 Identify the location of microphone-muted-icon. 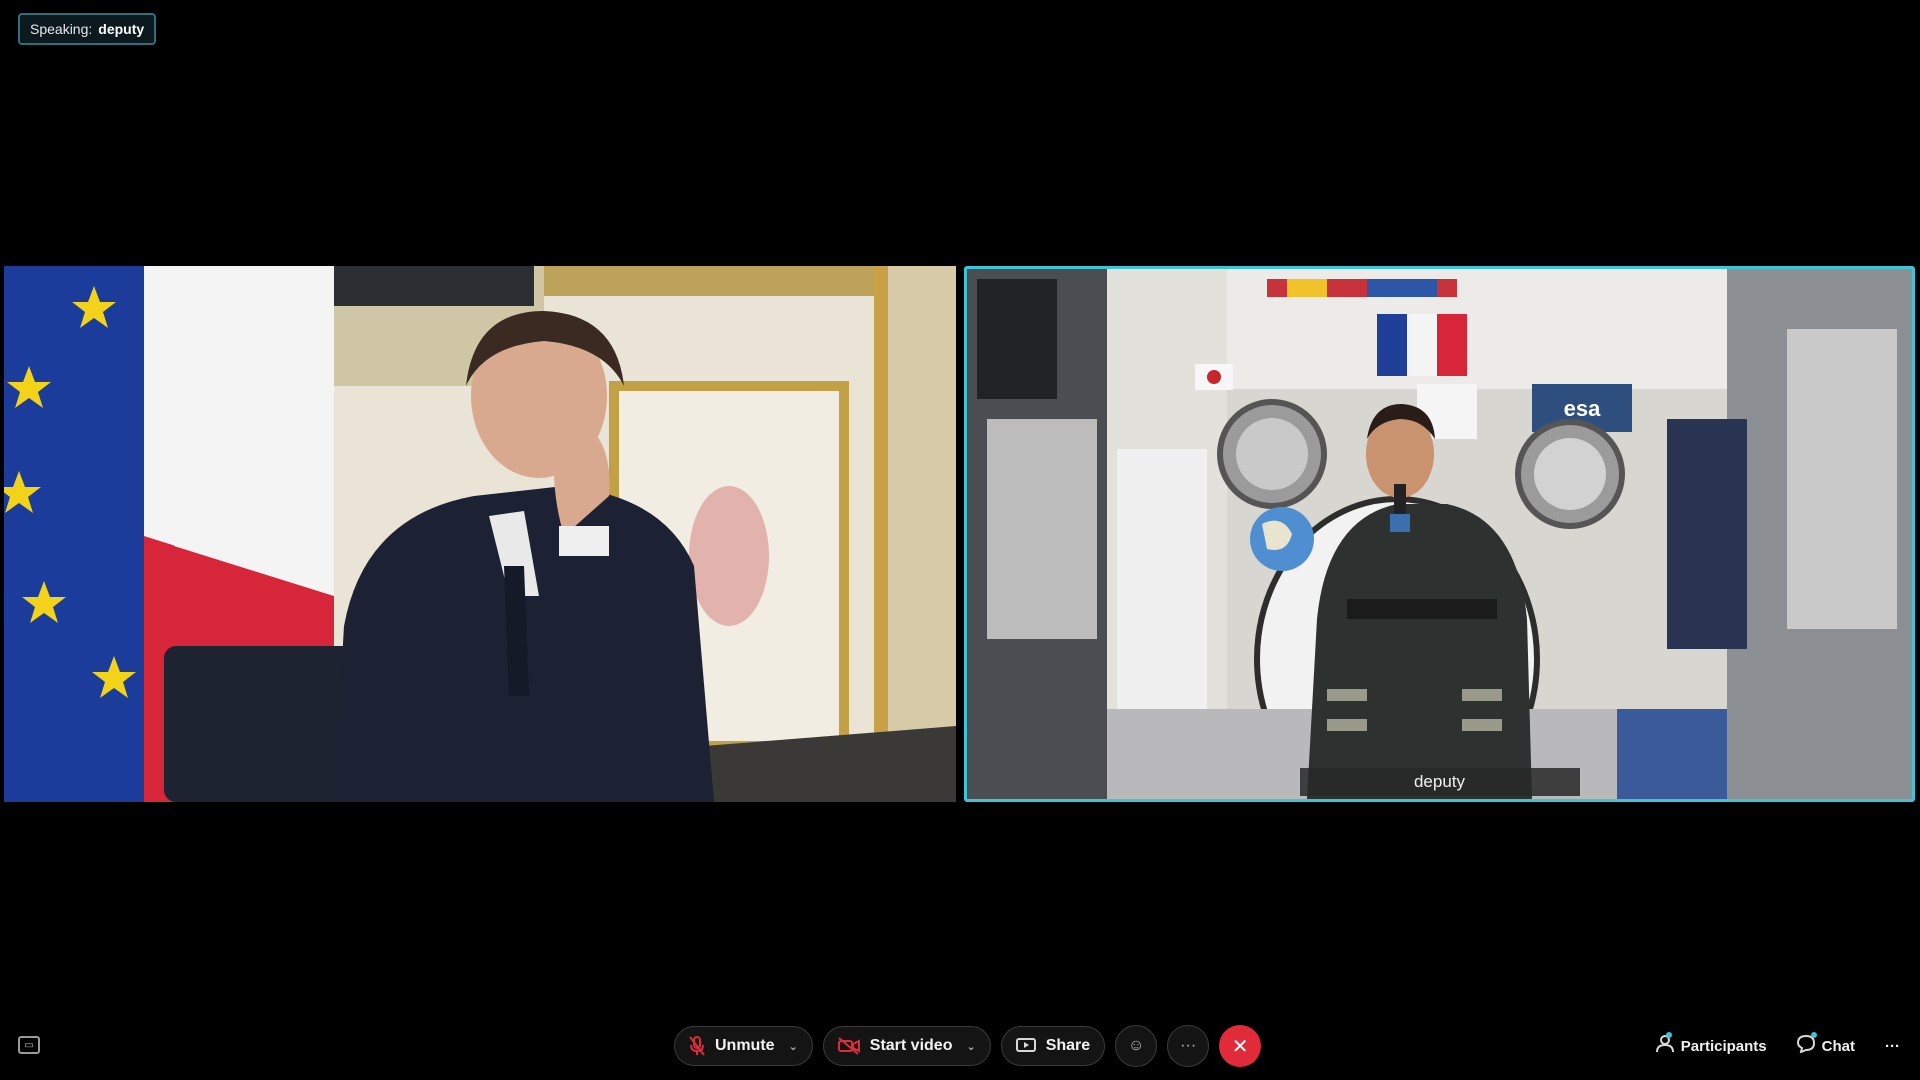
(697, 1046).